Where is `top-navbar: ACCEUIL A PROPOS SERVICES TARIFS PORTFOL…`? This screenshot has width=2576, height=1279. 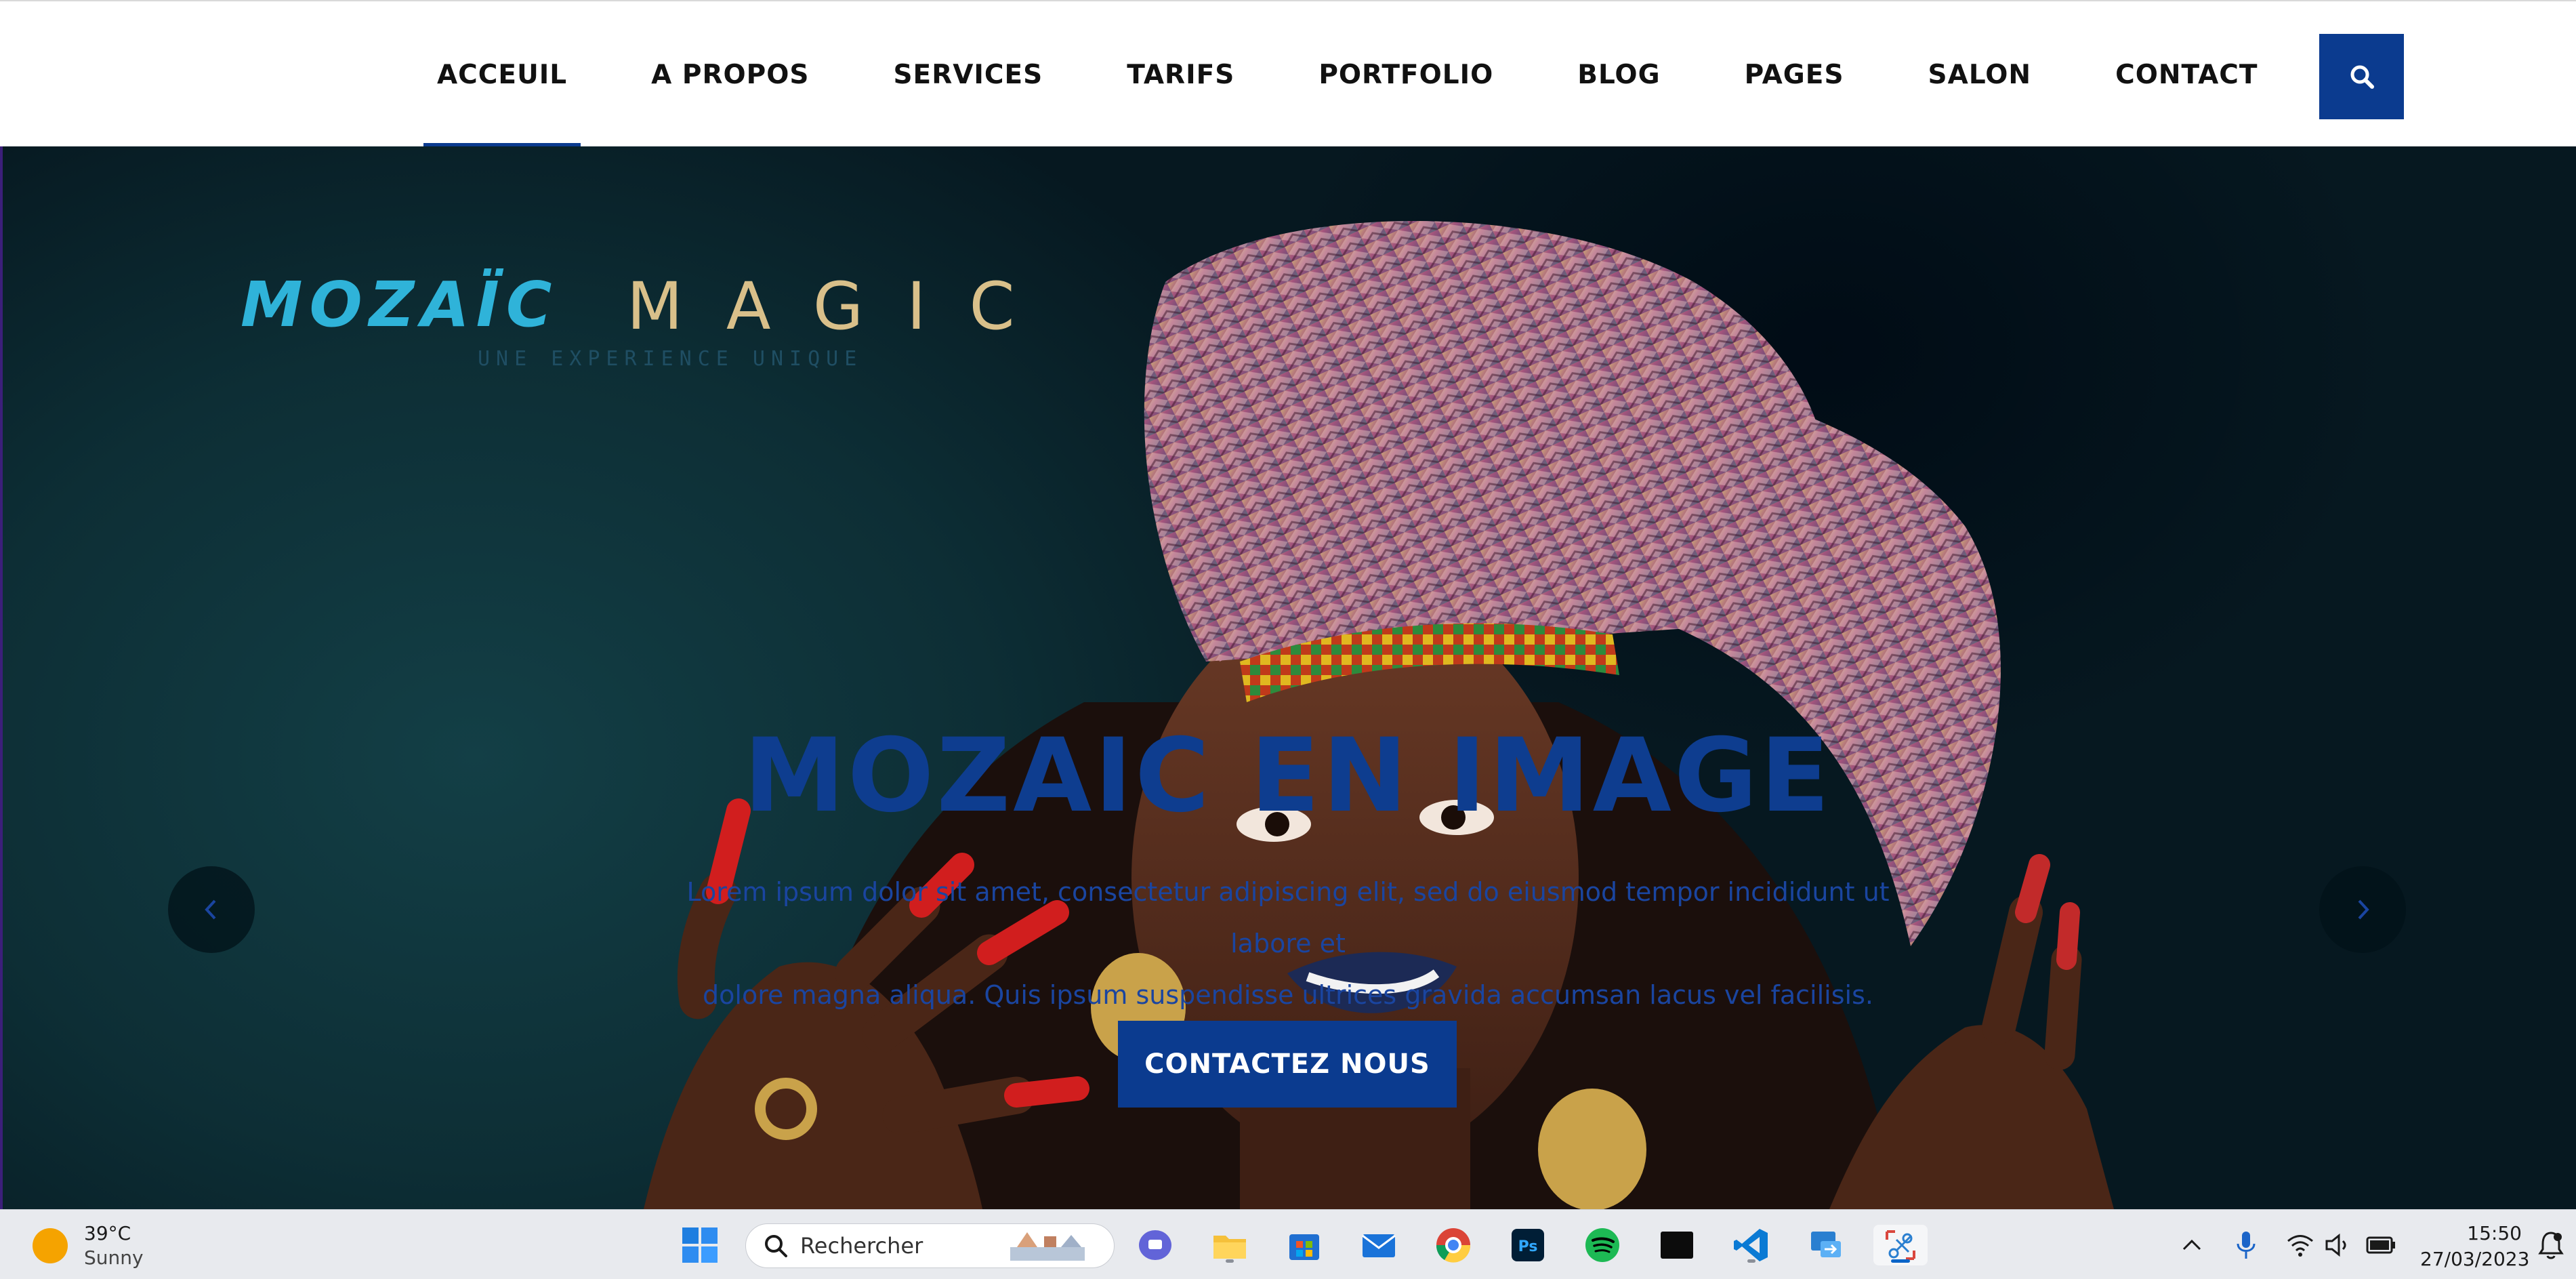
top-navbar: ACCEUIL A PROPOS SERVICES TARIFS PORTFOL… is located at coordinates (1288, 74).